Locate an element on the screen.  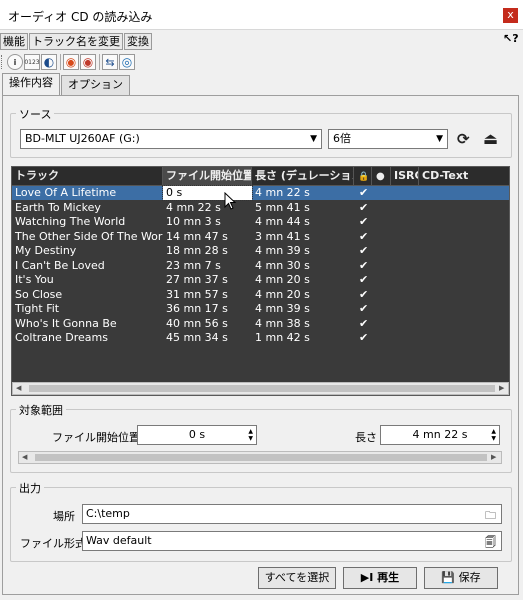
drive-select-value: BD-MLT UJ260AF (G:) is located at coordinates (82, 138).